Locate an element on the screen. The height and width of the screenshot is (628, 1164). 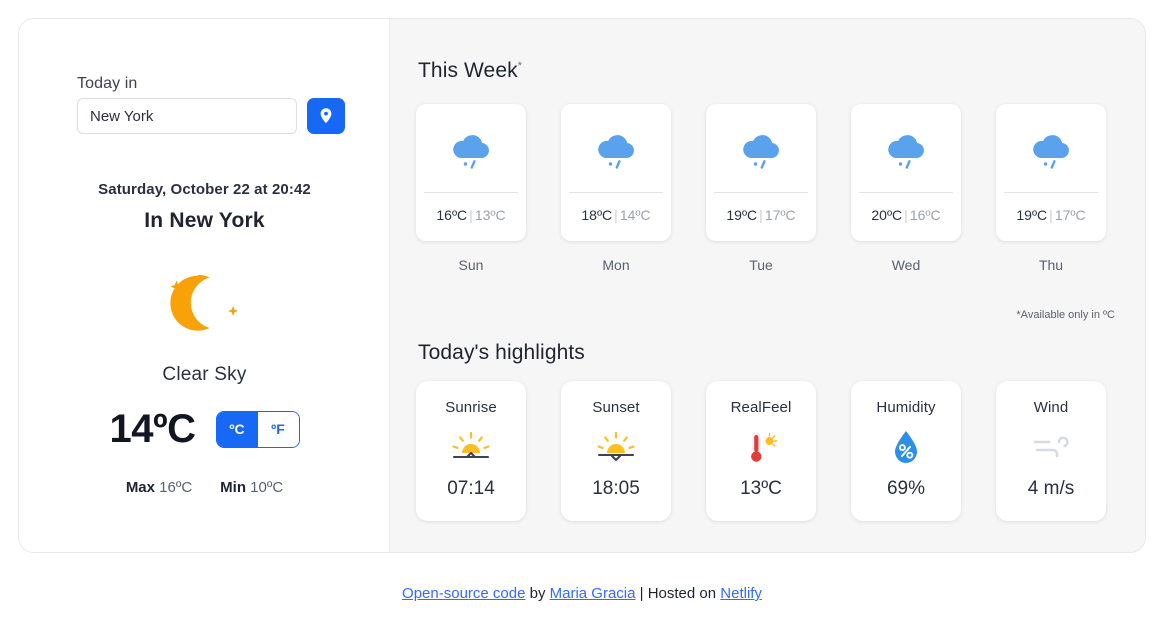
highlight-card: RealFeel 13ºC is located at coordinates (761, 451).